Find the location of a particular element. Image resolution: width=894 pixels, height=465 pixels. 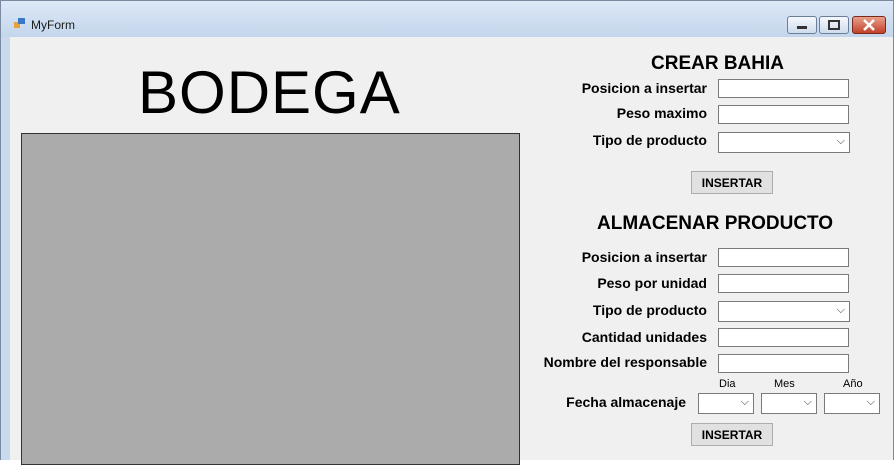

label-mes: Mes is located at coordinates (784, 384).